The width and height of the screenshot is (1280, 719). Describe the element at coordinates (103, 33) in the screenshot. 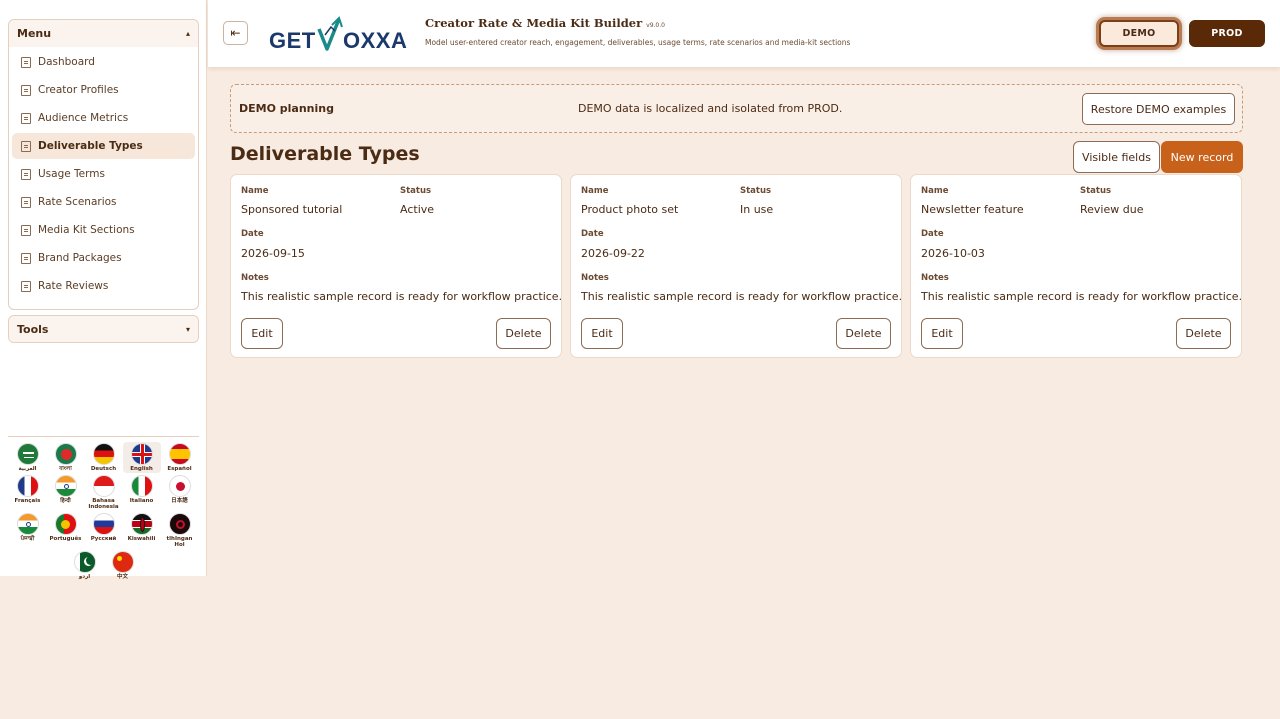

I see `menu-panel-header: Menu ▴` at that location.